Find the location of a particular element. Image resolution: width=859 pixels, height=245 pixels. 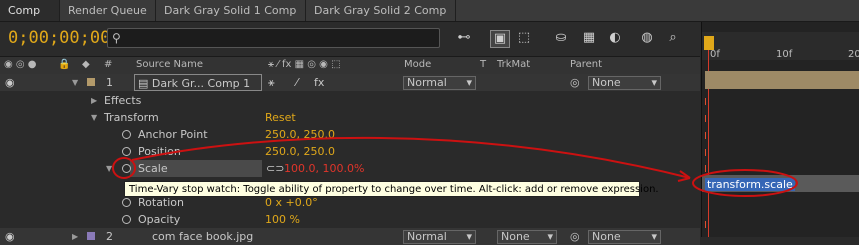

transform-label: Transform is located at coordinates (131, 117).